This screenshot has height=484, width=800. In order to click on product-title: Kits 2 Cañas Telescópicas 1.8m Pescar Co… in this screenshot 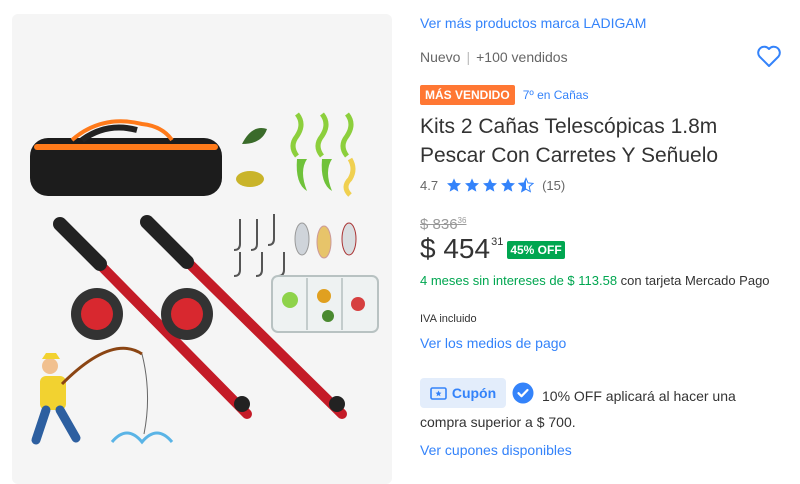, I will do `click(569, 141)`.